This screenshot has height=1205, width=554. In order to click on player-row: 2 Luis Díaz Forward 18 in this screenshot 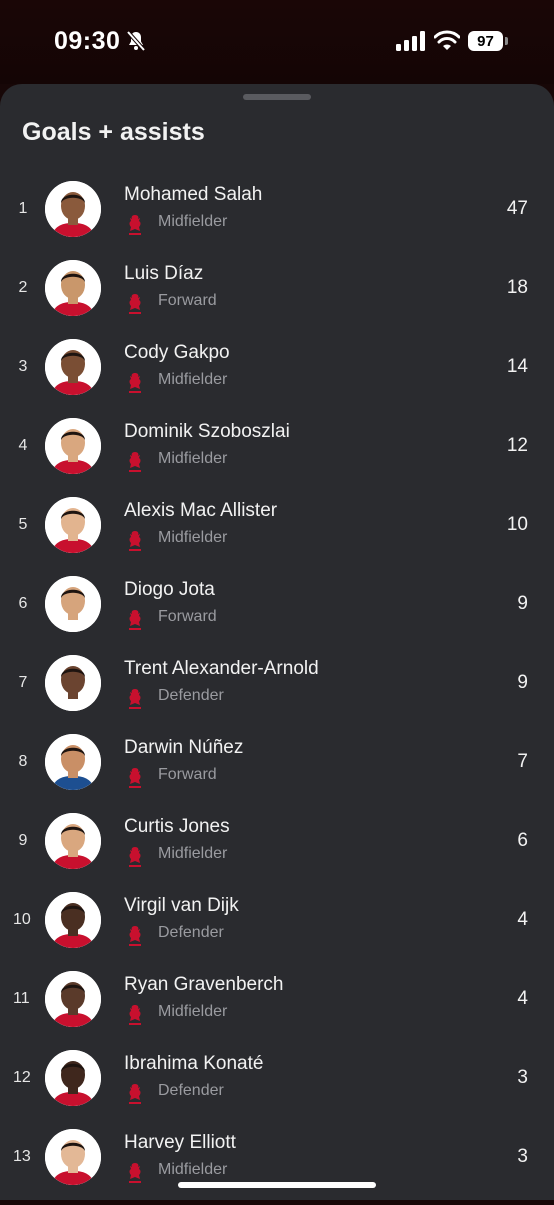, I will do `click(277, 296)`.